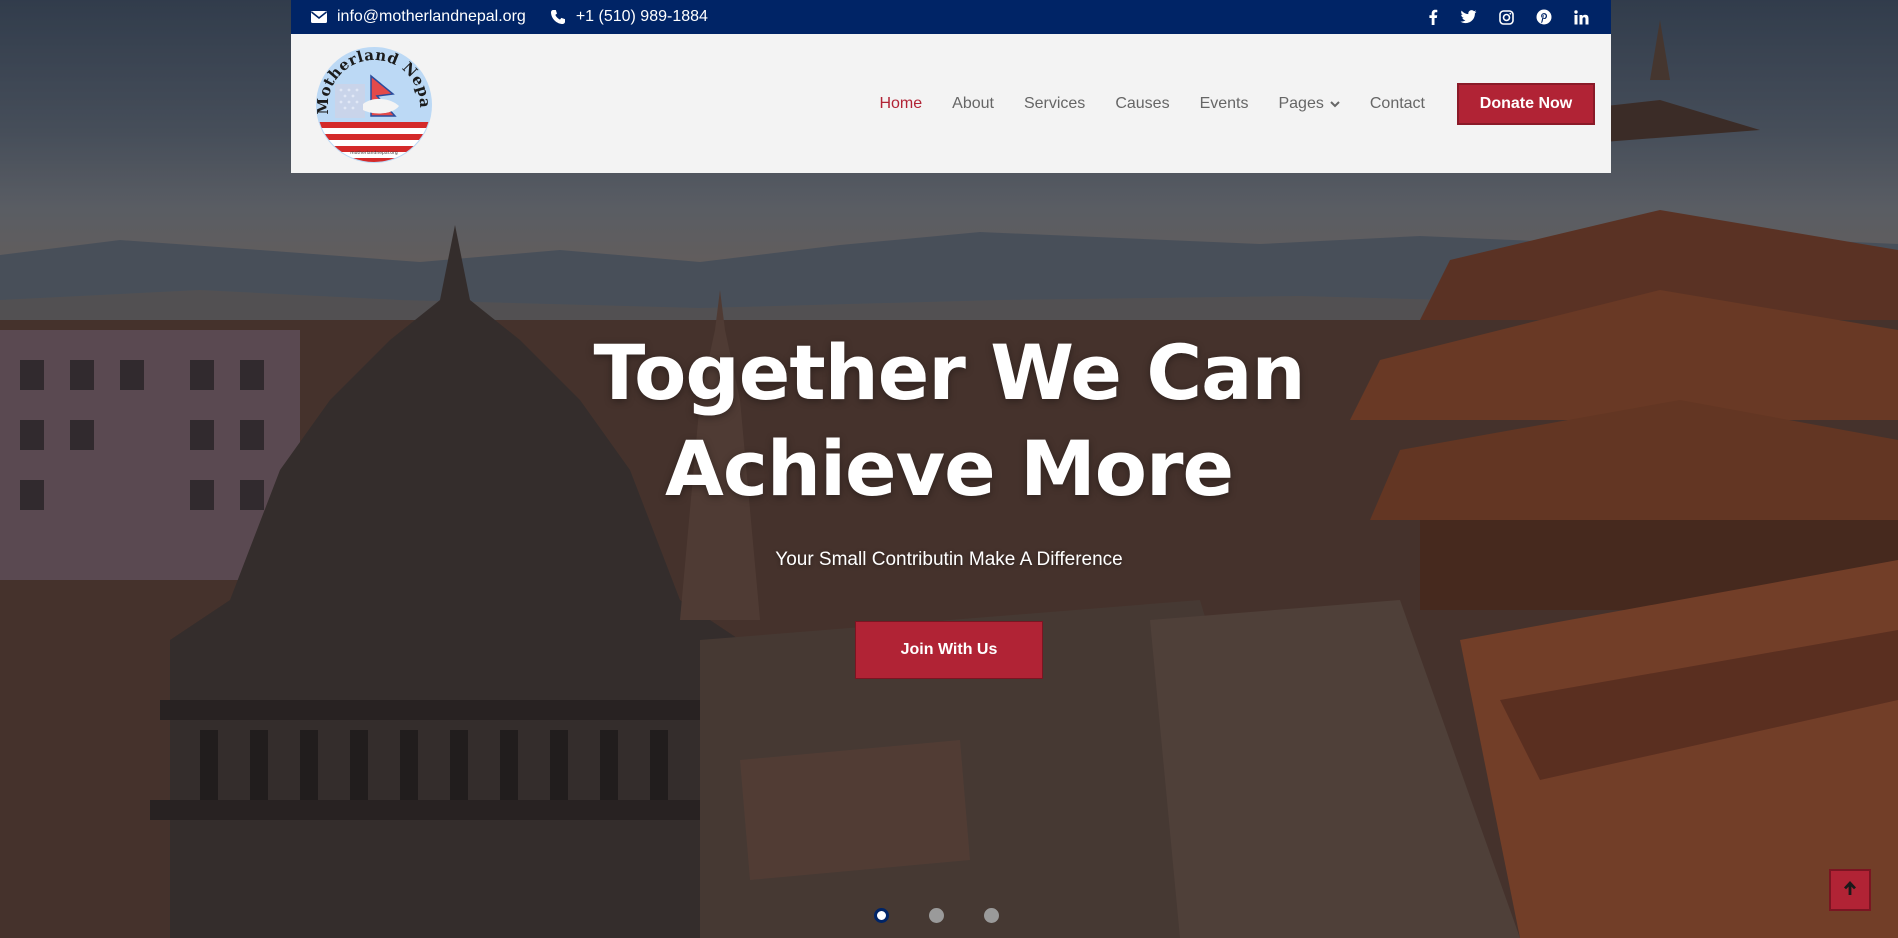 The image size is (1898, 938). Describe the element at coordinates (949, 559) in the screenshot. I see `hero-subtitle: Your Small Contributin Make A Difference` at that location.